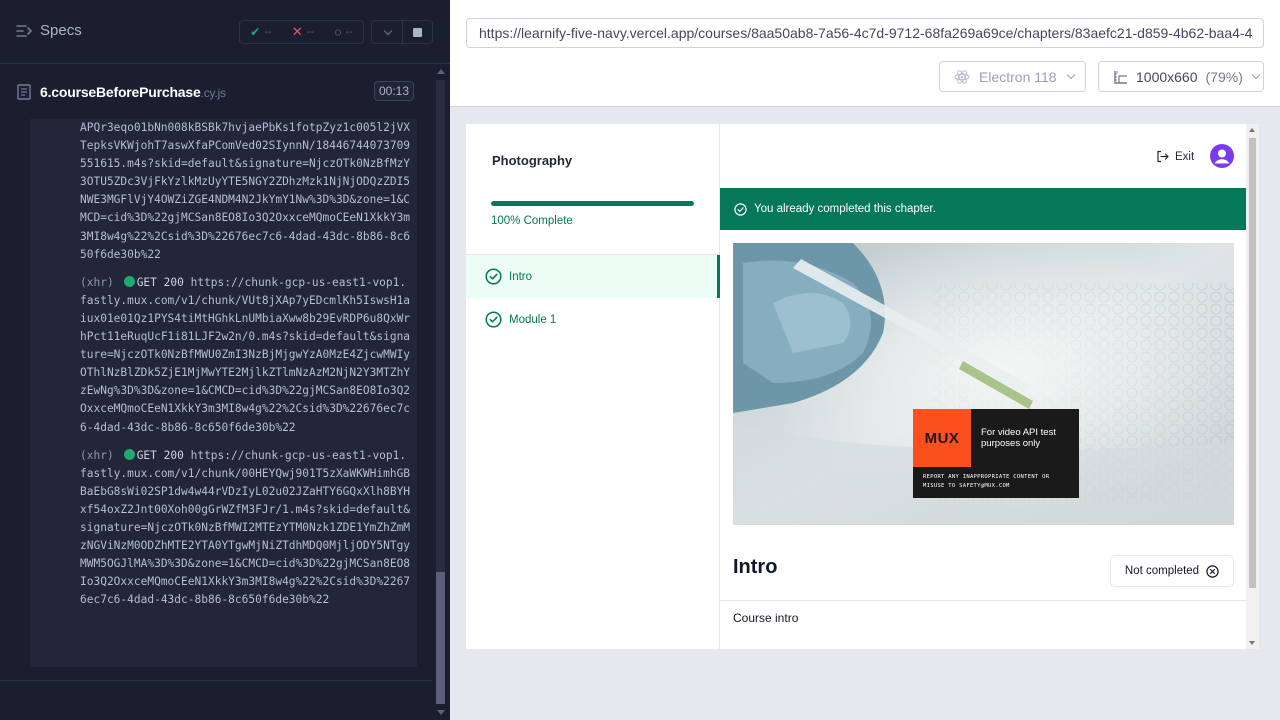  I want to click on command-log-scrollbar, so click(441, 392).